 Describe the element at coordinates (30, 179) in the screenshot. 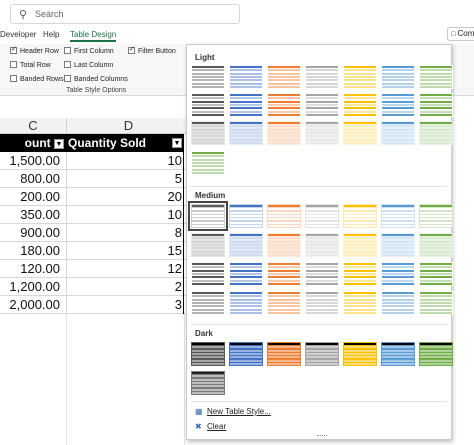

I see `amount-cell: 800.00` at that location.